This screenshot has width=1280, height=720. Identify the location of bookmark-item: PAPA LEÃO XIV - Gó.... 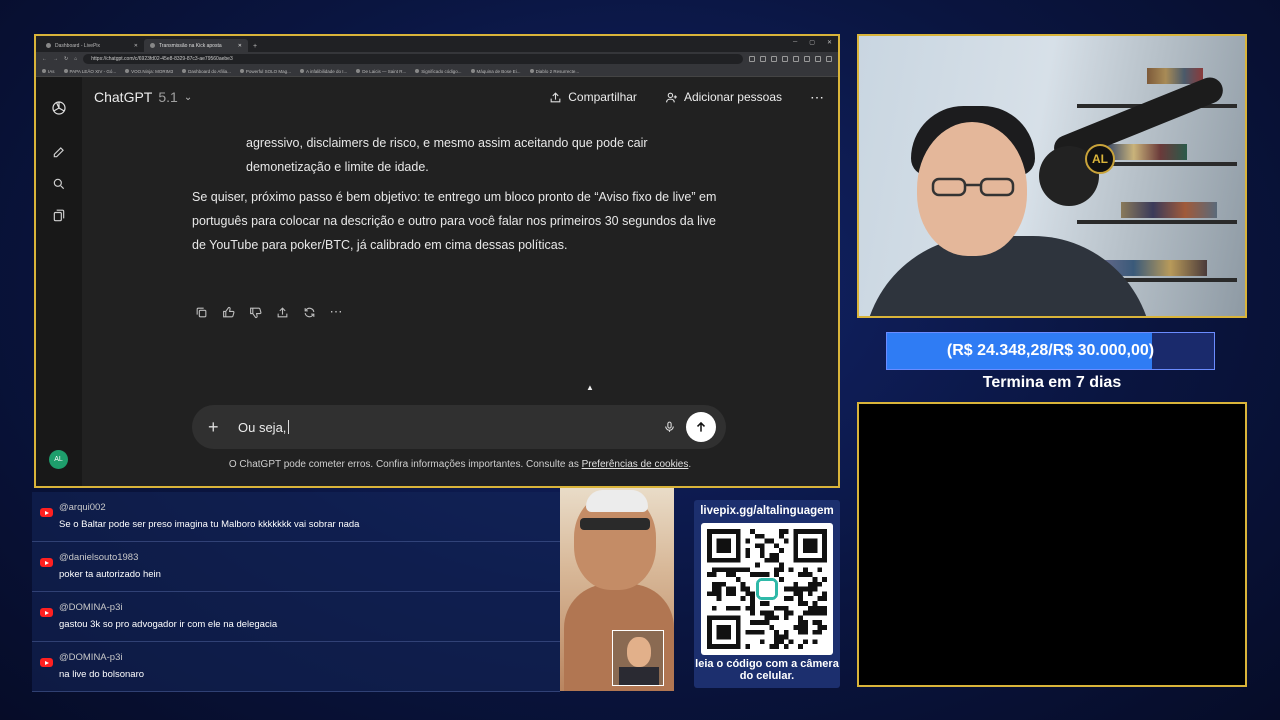
(89, 71).